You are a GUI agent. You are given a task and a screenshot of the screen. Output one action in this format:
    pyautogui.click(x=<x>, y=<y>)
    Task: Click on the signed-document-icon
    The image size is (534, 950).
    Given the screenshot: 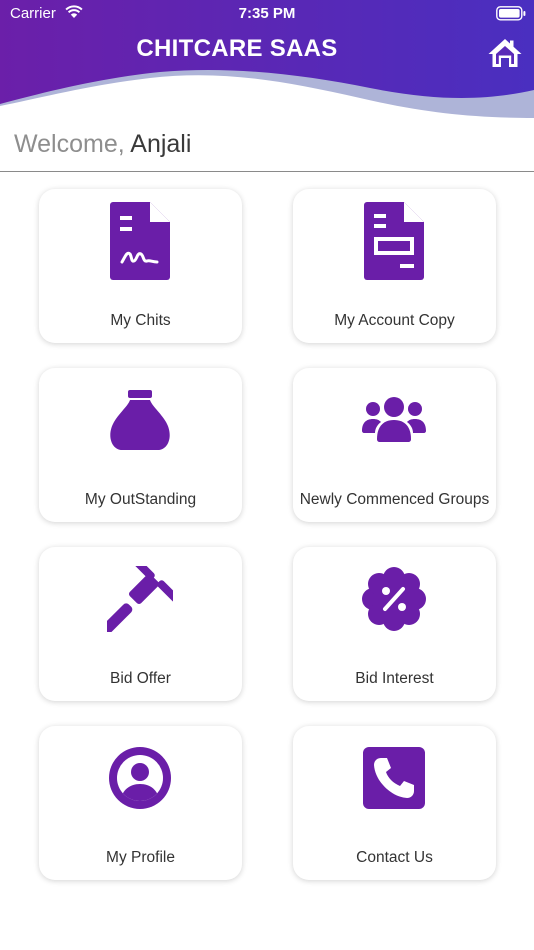 What is the action you would take?
    pyautogui.click(x=140, y=241)
    